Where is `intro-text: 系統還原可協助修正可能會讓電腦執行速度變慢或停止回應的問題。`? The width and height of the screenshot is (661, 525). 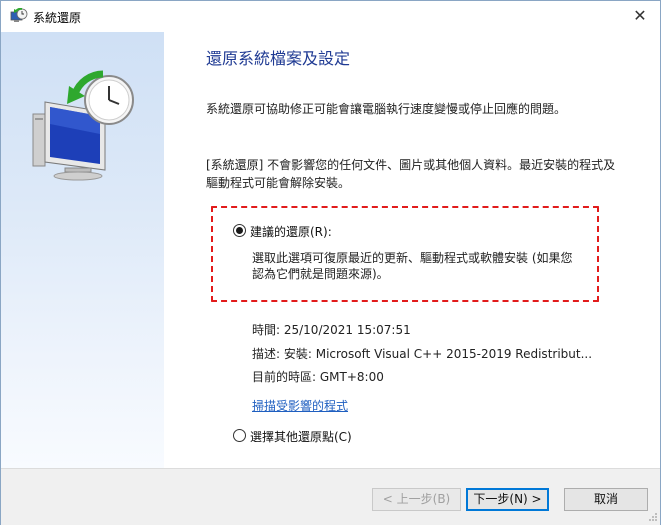
intro-text: 系統還原可協助修正可能會讓電腦執行速度變慢或停止回應的問題。 is located at coordinates (386, 109).